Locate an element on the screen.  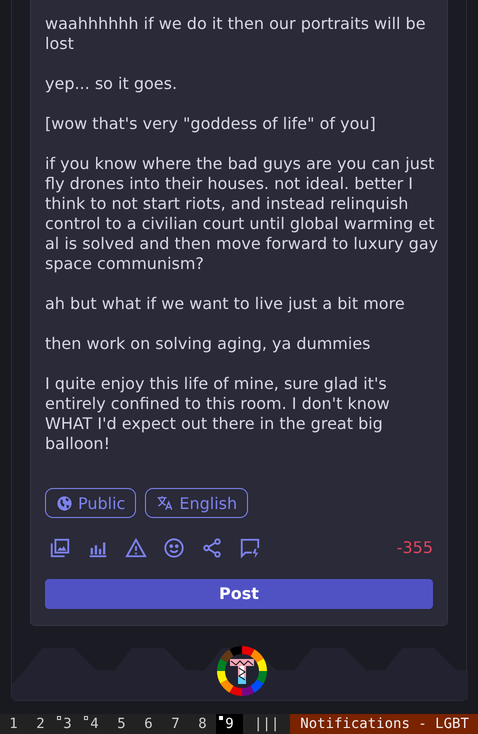
gear-logo is located at coordinates (242, 671).